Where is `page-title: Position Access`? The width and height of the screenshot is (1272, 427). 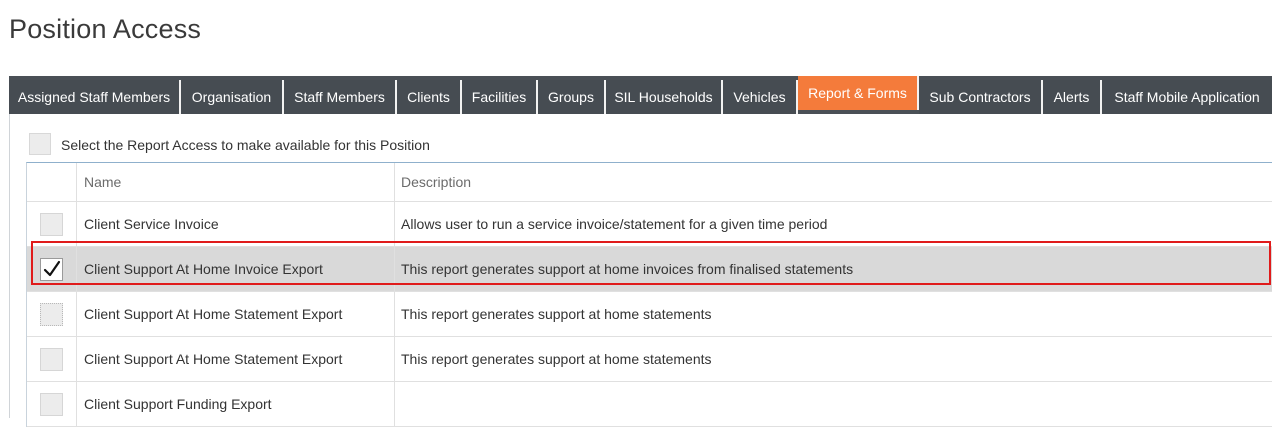
page-title: Position Access is located at coordinates (105, 29).